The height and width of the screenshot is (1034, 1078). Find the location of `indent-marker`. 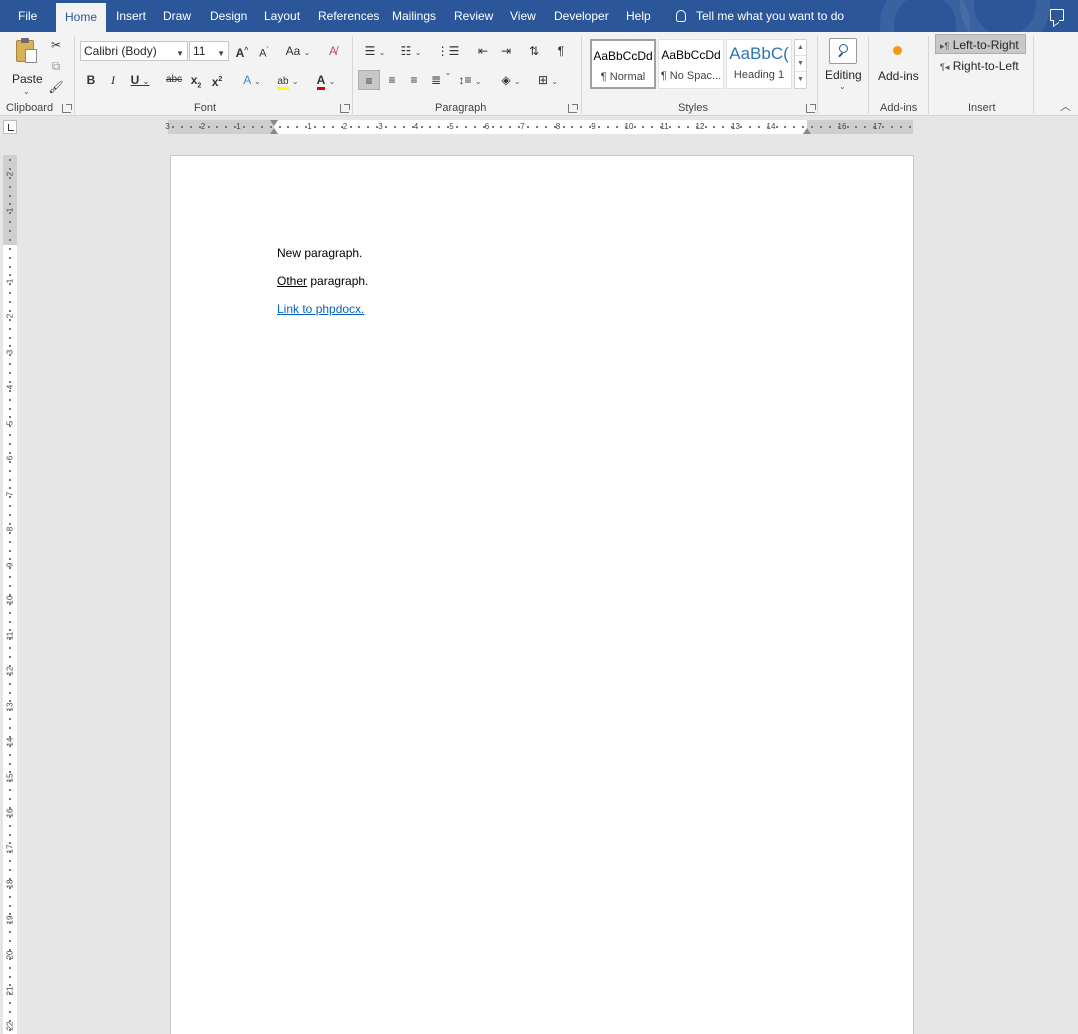

indent-marker is located at coordinates (274, 131).